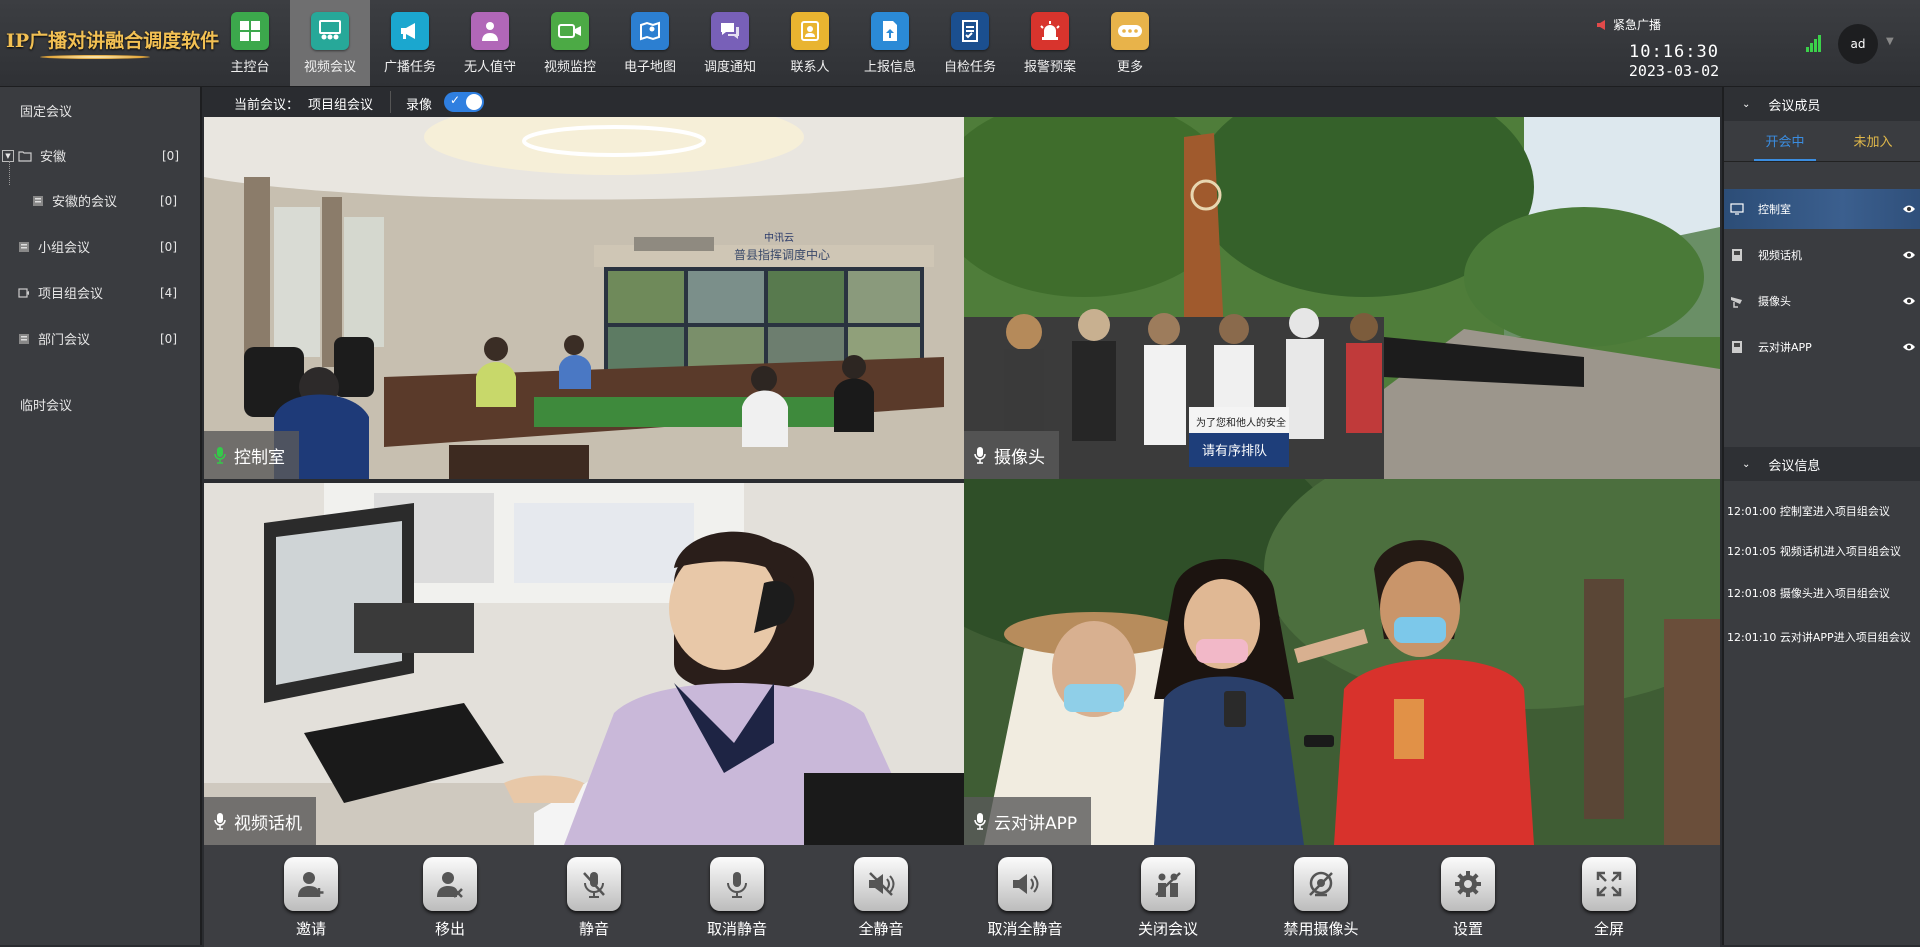 Image resolution: width=1920 pixels, height=947 pixels. I want to click on tool-label: 关闭会议, so click(1167, 929).